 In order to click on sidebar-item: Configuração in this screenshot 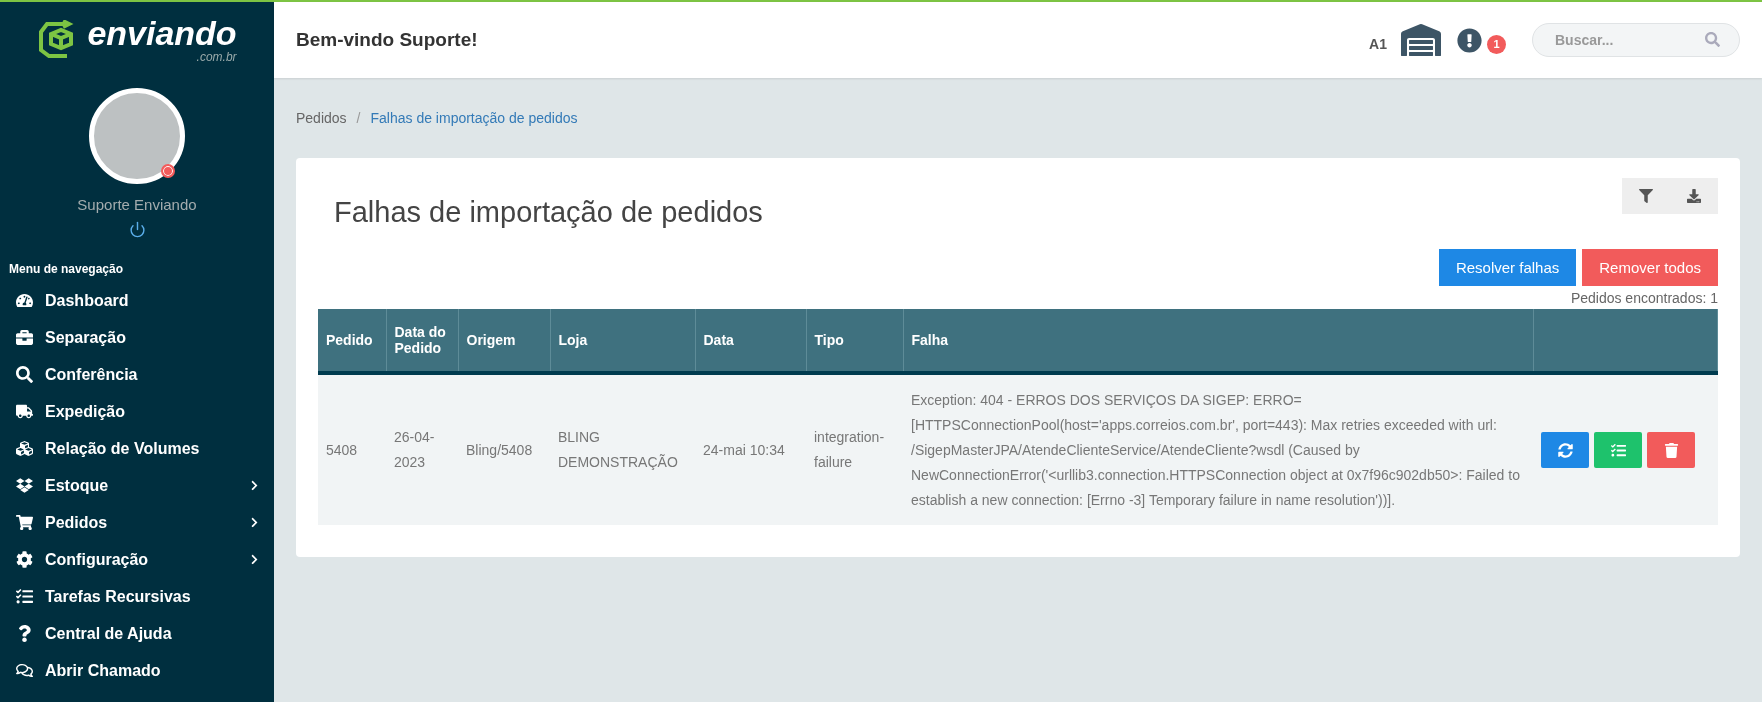, I will do `click(137, 559)`.